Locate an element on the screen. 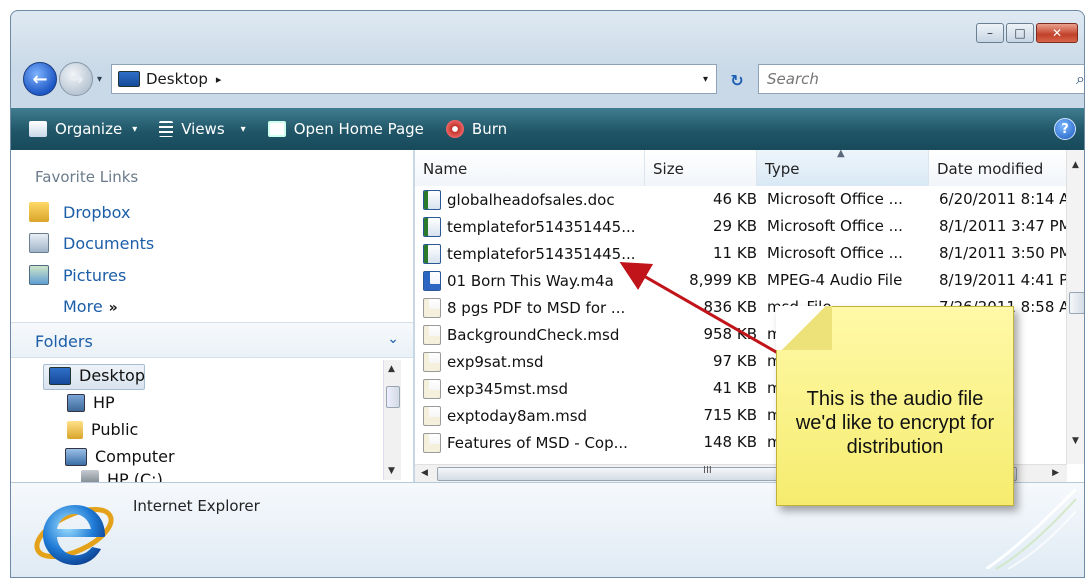 The image size is (1088, 579). tree-item-desktop: Desktop is located at coordinates (97, 375).